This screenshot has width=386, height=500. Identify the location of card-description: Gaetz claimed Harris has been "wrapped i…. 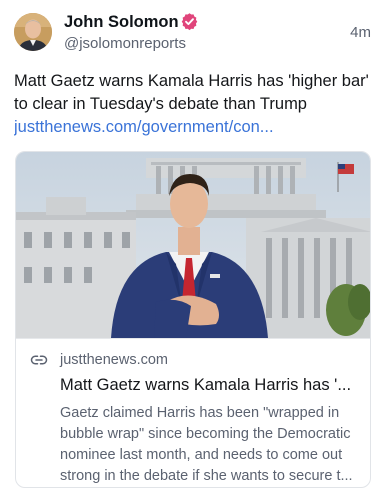
(206, 444).